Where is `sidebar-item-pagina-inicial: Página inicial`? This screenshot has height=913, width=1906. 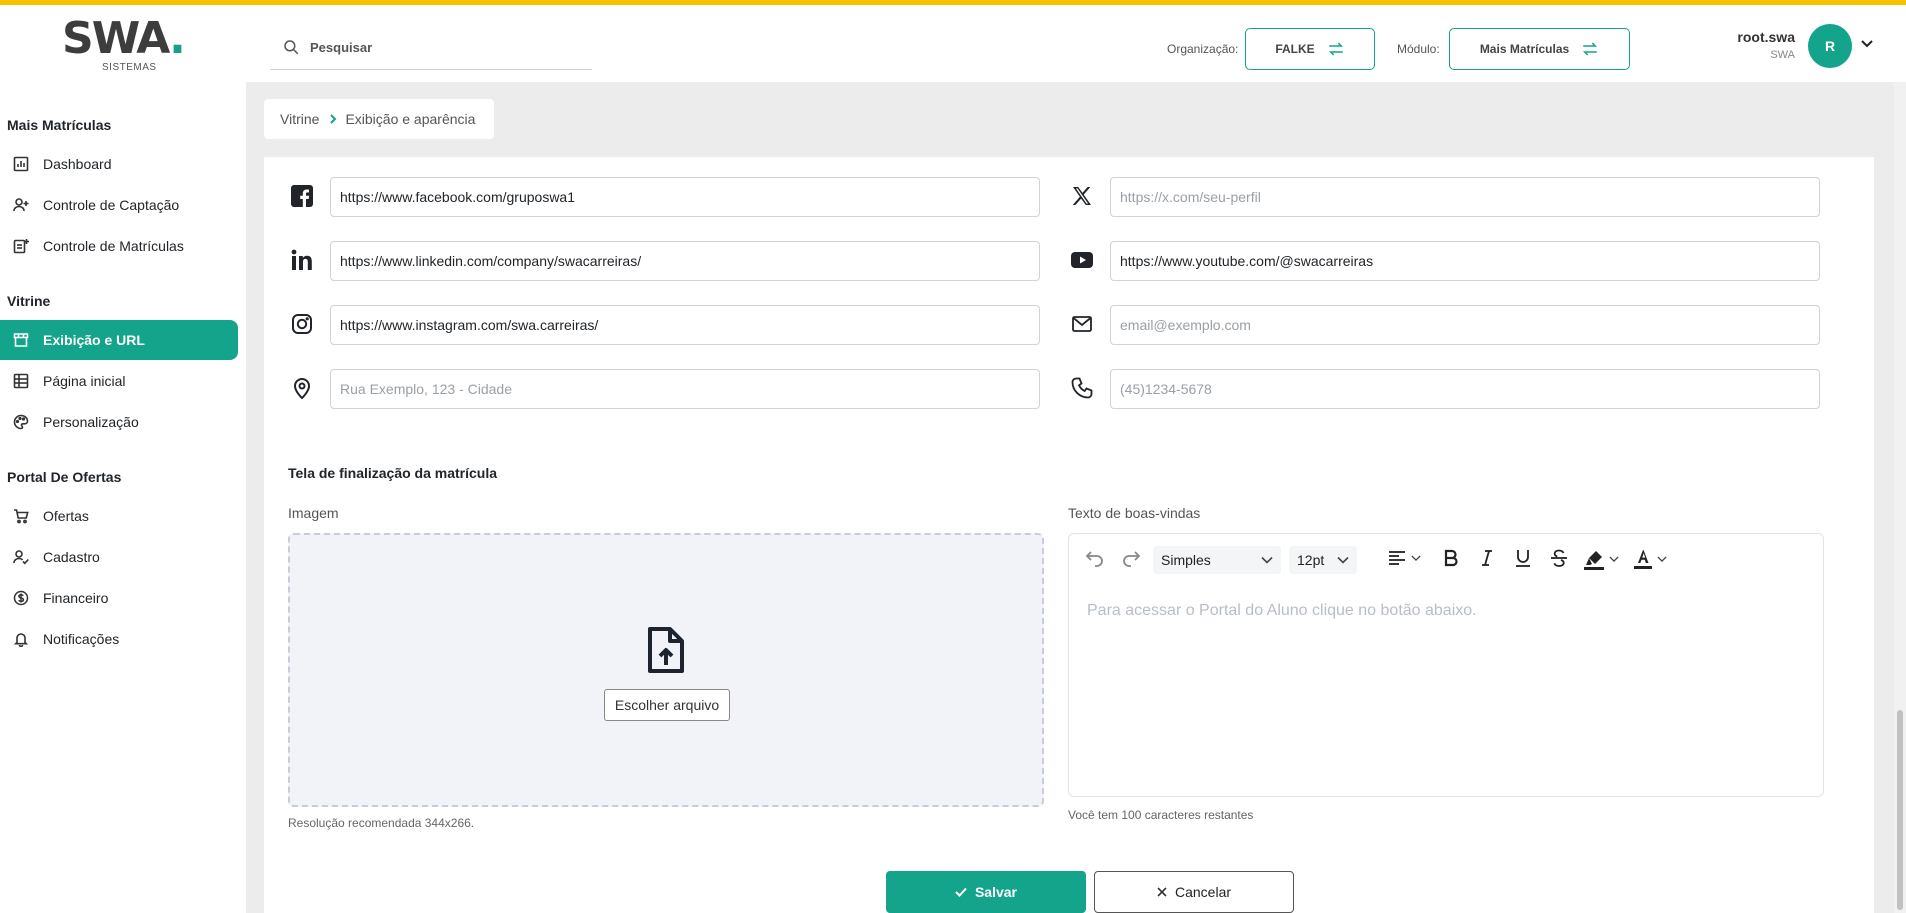
sidebar-item-pagina-inicial: Página inicial is located at coordinates (119, 381).